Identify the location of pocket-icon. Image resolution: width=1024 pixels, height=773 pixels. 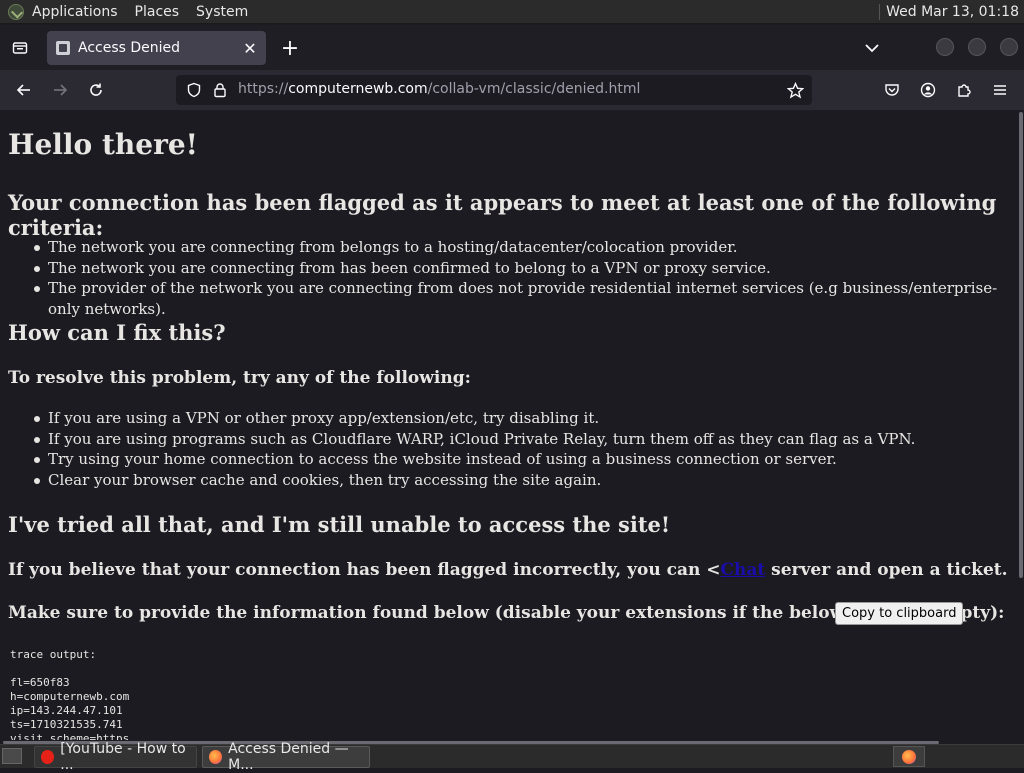
(892, 90).